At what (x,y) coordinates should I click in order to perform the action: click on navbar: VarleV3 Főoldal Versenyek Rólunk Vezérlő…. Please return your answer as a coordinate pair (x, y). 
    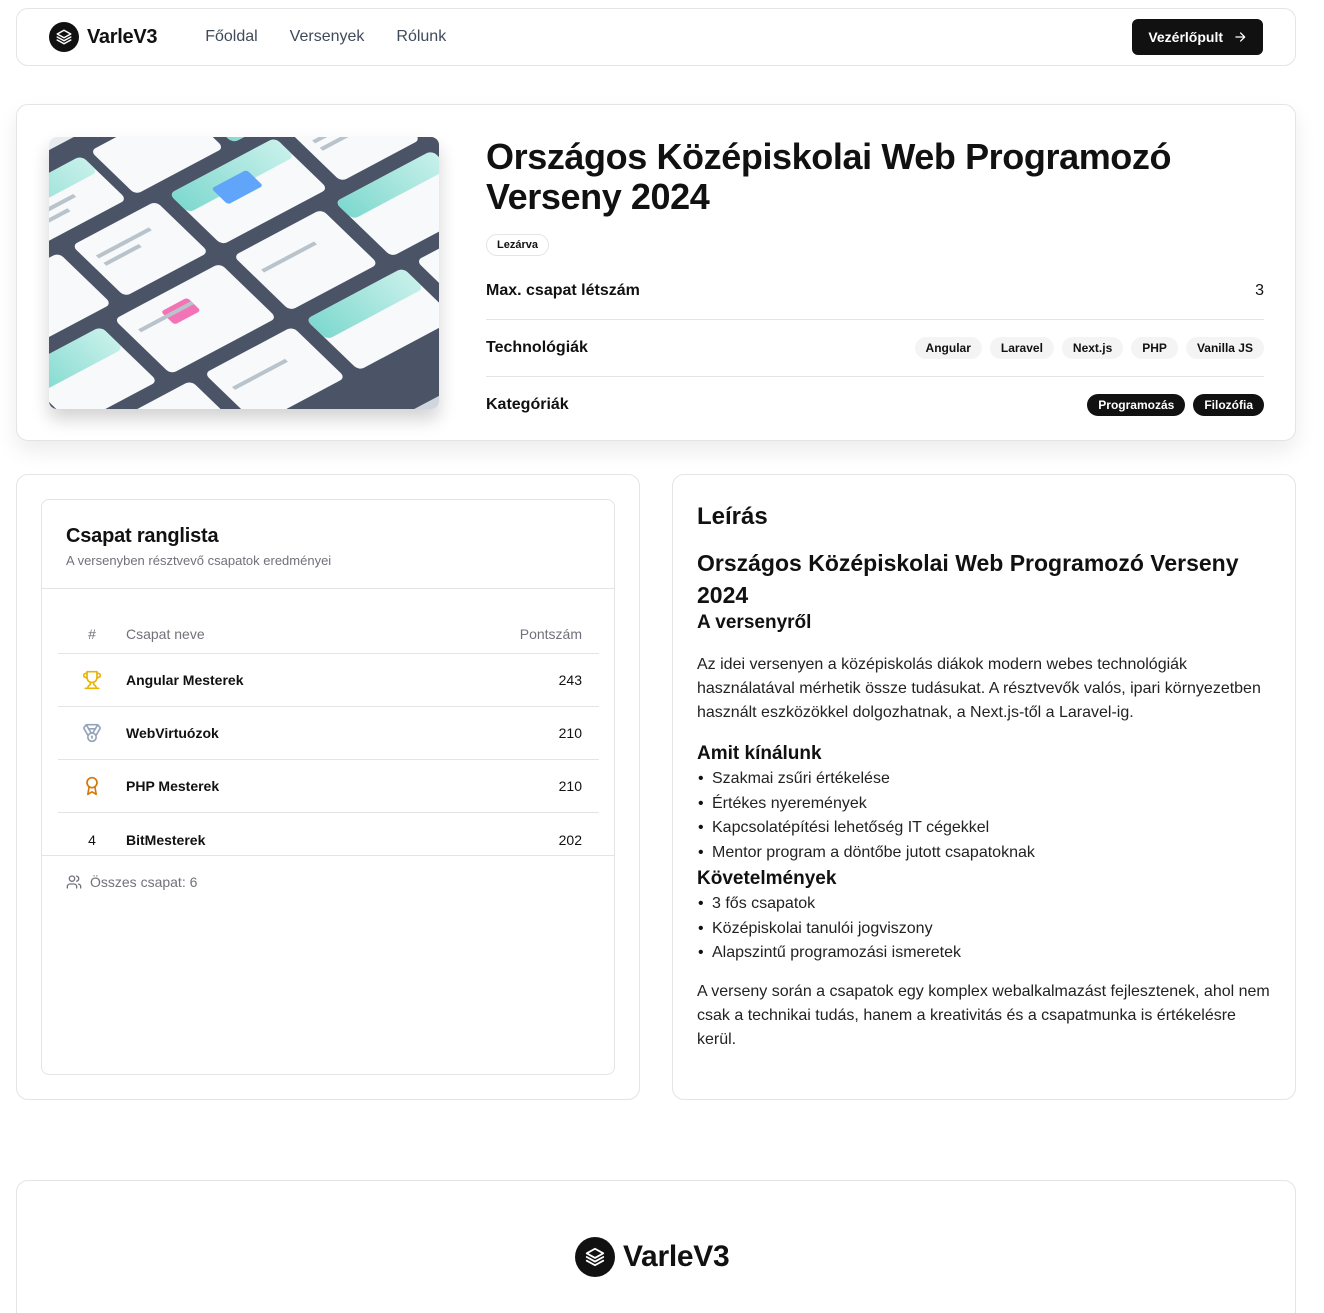
    Looking at the image, I should click on (656, 37).